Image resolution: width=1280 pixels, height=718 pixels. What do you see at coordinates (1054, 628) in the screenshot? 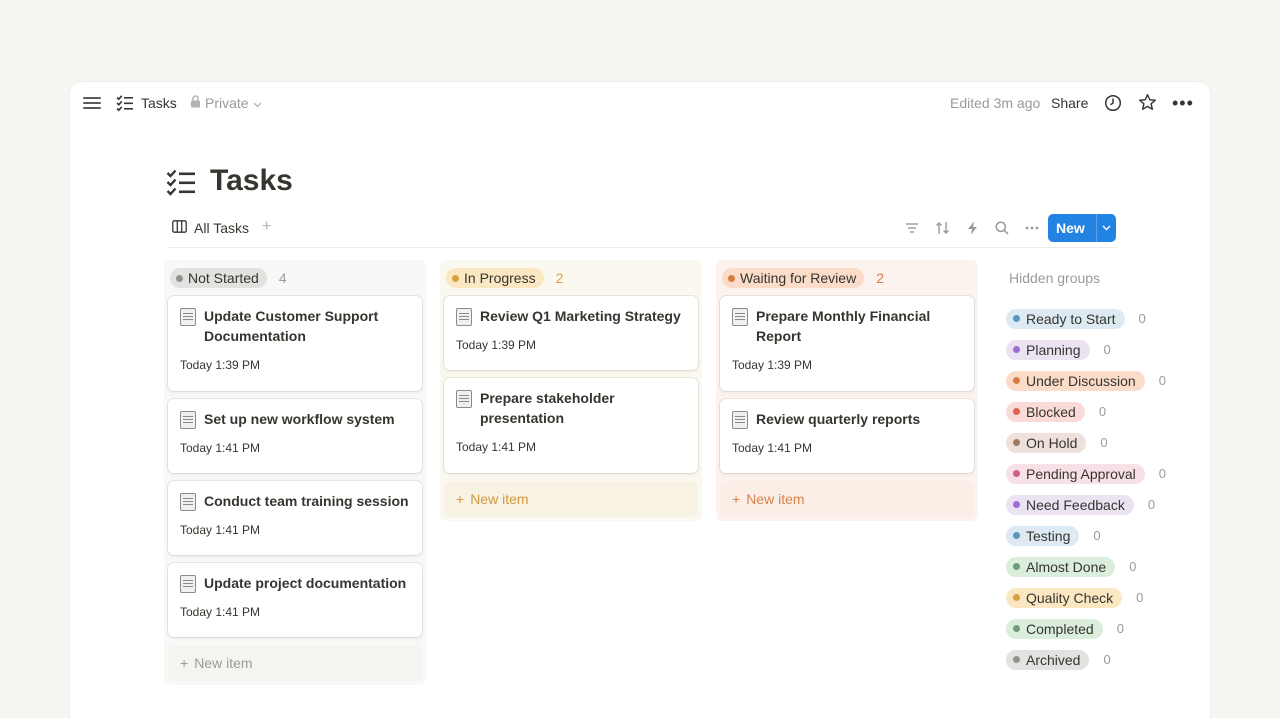
I see `status-badge: Completed` at bounding box center [1054, 628].